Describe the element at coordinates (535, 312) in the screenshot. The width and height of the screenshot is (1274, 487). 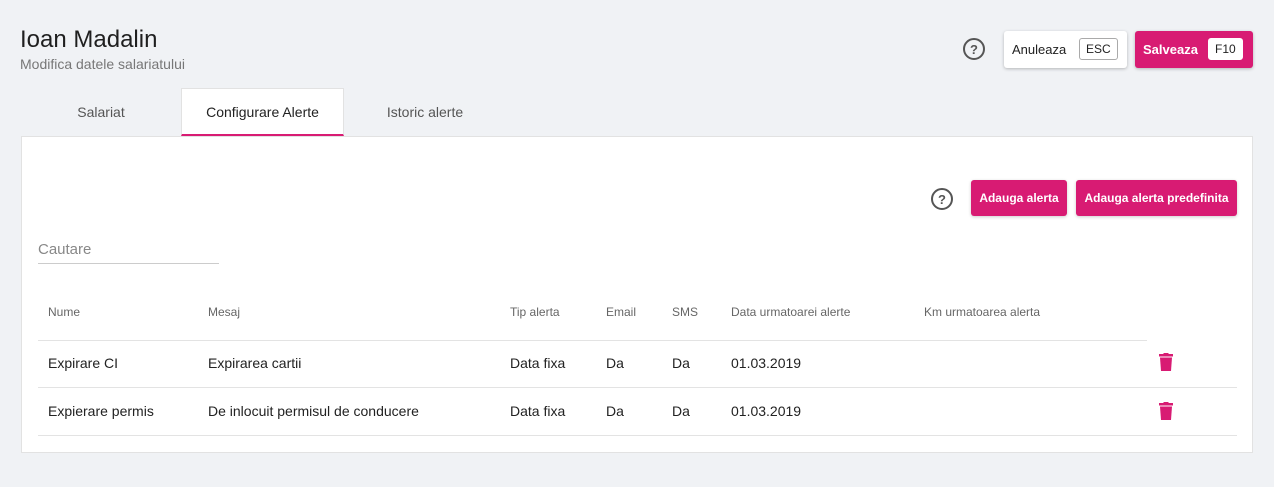
I see `column-header-tip-alerta: Tip alerta` at that location.